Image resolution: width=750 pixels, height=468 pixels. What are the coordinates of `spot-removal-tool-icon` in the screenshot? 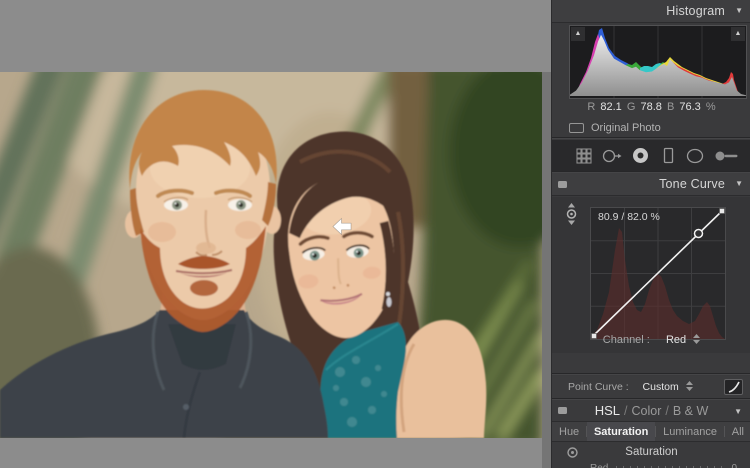 It's located at (612, 156).